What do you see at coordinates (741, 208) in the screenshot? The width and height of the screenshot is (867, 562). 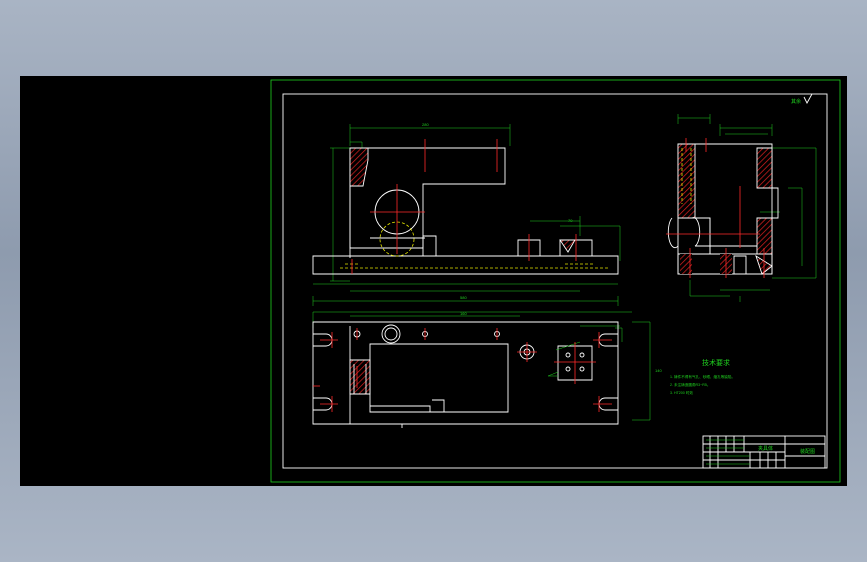 I see `side-view` at bounding box center [741, 208].